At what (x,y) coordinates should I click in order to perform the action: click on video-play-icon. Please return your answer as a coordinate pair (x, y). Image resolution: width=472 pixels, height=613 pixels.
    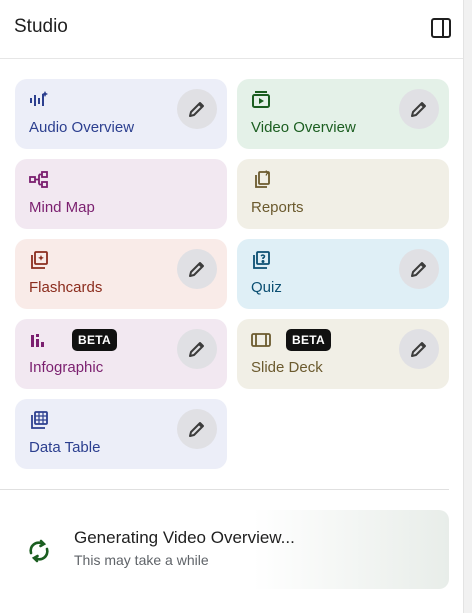
    Looking at the image, I should click on (261, 100).